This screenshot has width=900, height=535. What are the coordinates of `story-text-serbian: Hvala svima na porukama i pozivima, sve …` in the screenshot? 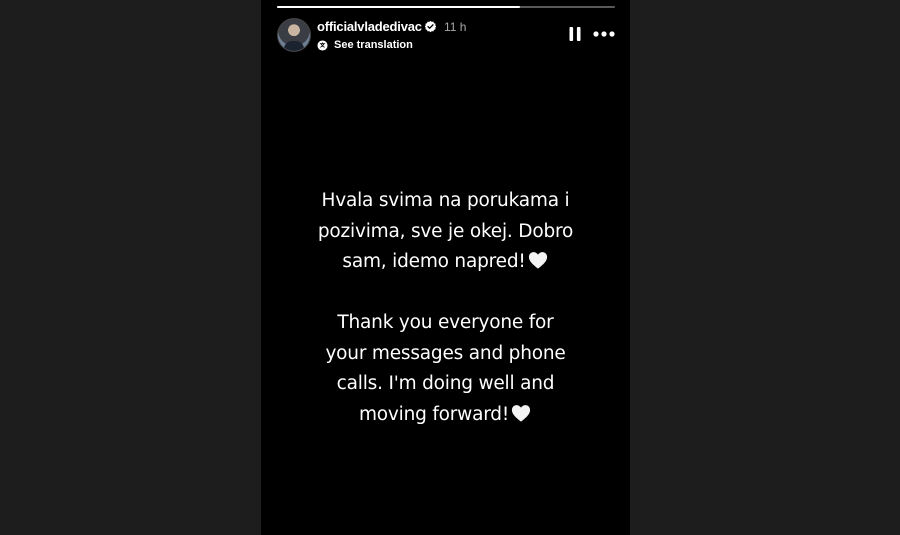 It's located at (445, 232).